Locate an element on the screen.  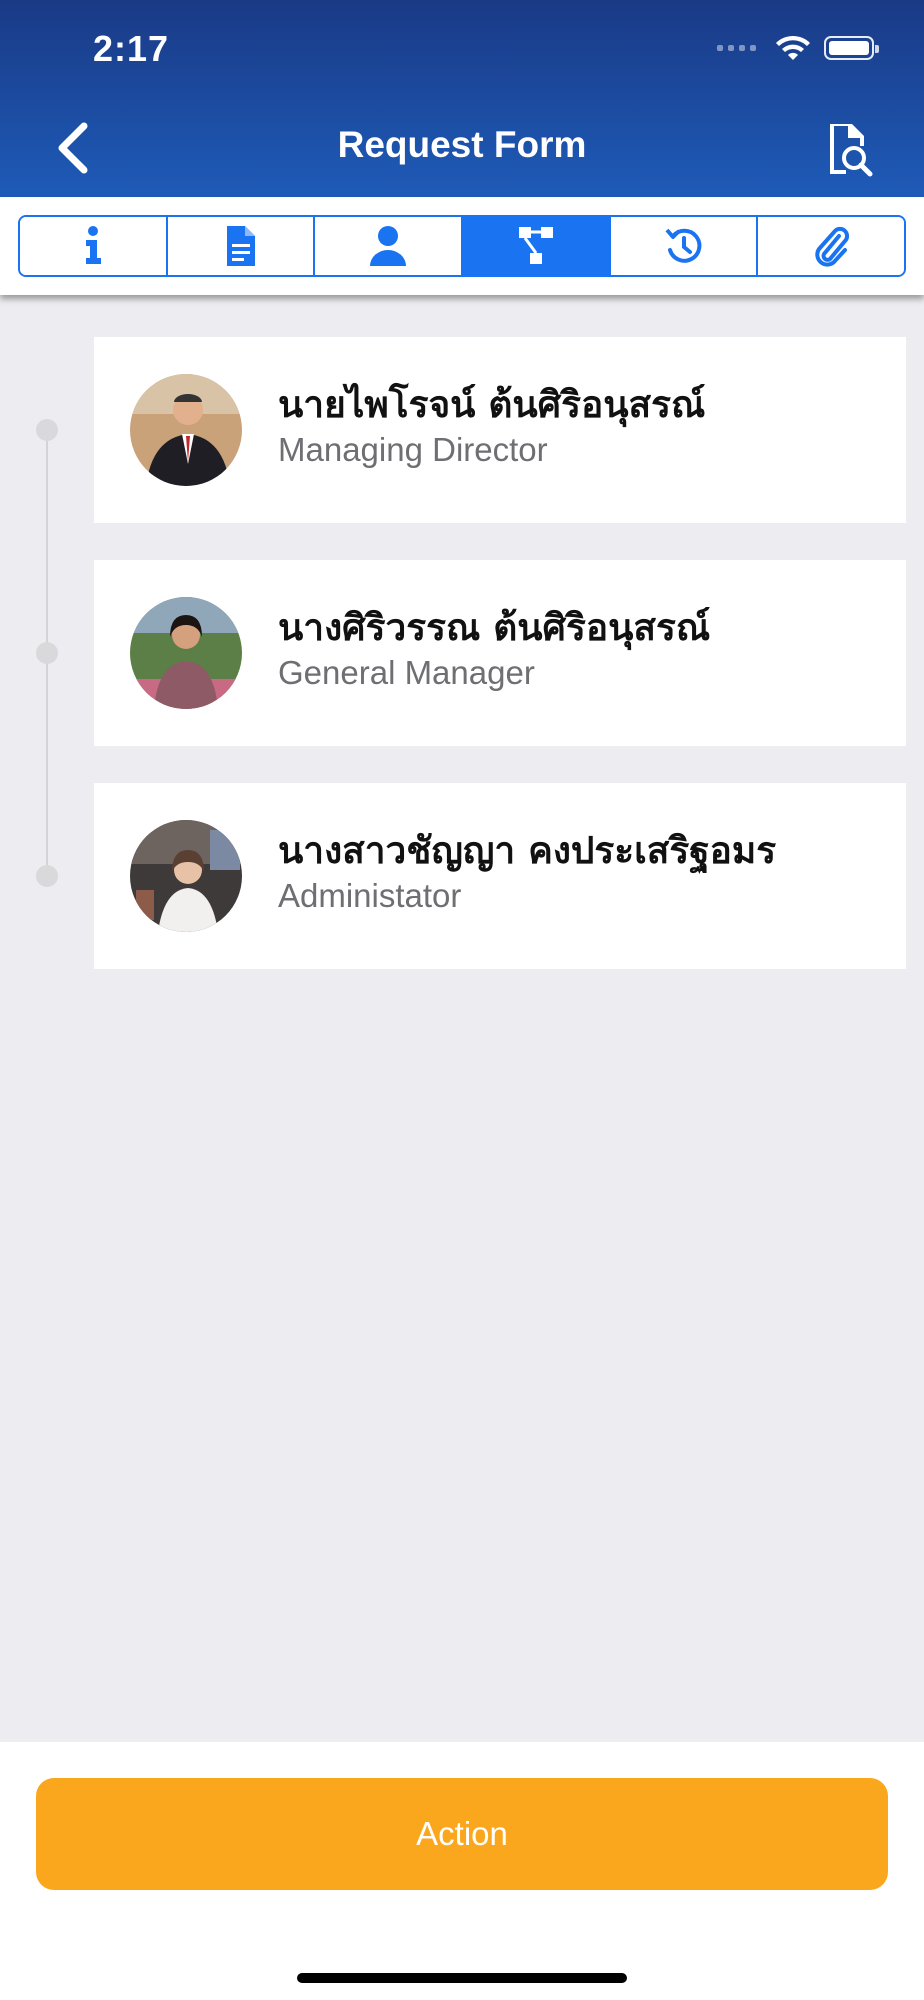
document-search-icon is located at coordinates (851, 150).